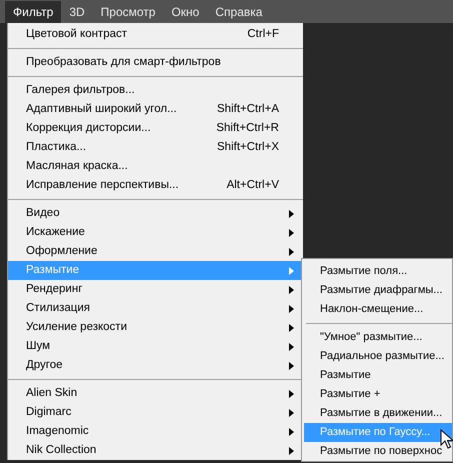 The height and width of the screenshot is (463, 453). What do you see at coordinates (155, 109) in the screenshot?
I see `menu-item: Адаптивный широкий угол... Shift+Ctrl+A` at bounding box center [155, 109].